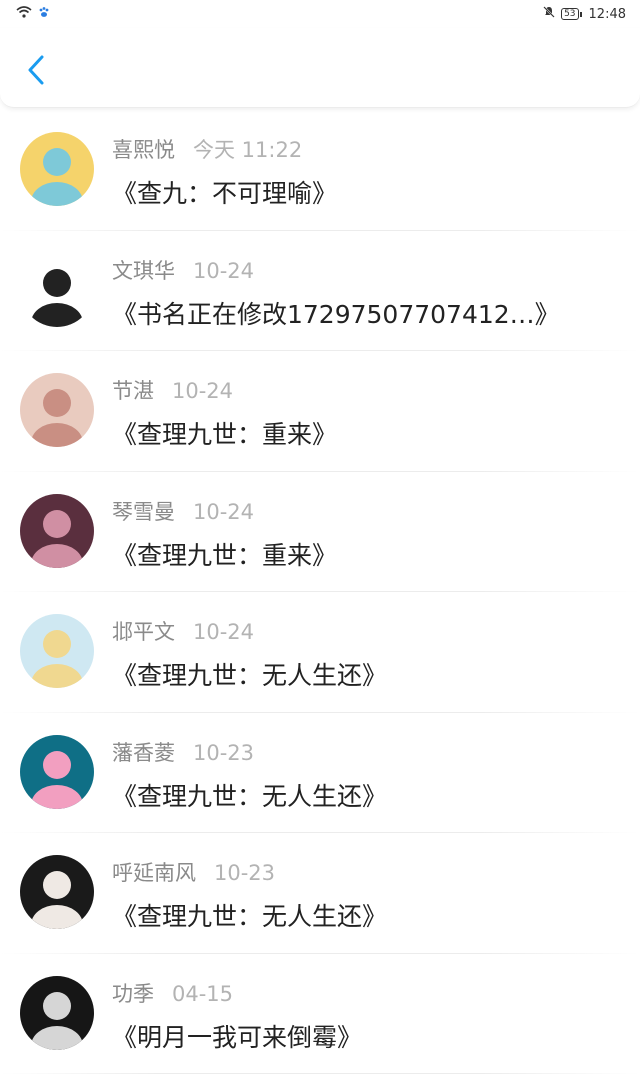 The height and width of the screenshot is (1074, 640). Describe the element at coordinates (320, 68) in the screenshot. I see `header-bar` at that location.